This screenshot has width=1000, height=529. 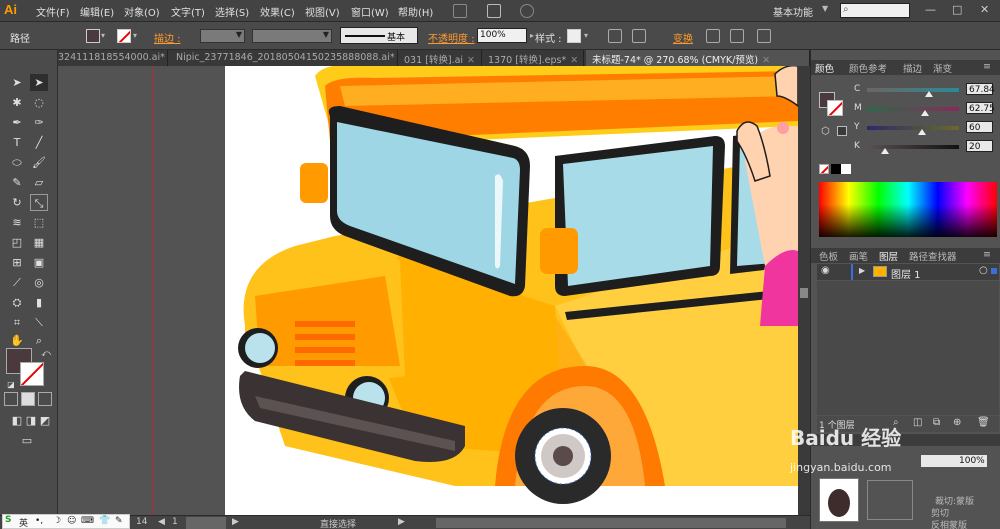 What do you see at coordinates (23, 522) in the screenshot?
I see `ime-language: 英` at bounding box center [23, 522].